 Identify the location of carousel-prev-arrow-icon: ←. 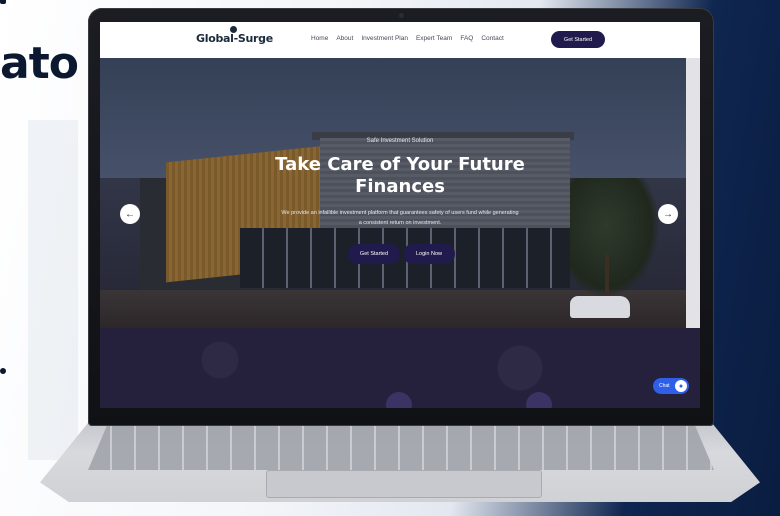
(130, 214).